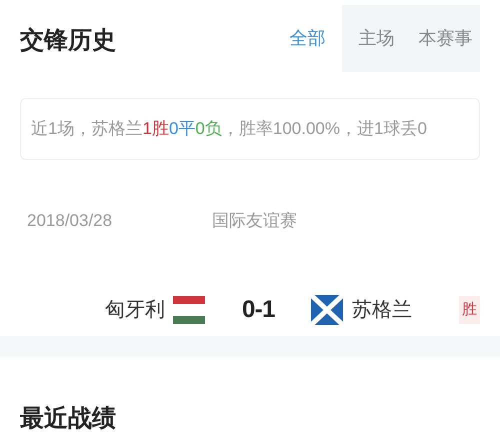 The height and width of the screenshot is (440, 500). What do you see at coordinates (68, 41) in the screenshot?
I see `section-title: 交锋历史` at bounding box center [68, 41].